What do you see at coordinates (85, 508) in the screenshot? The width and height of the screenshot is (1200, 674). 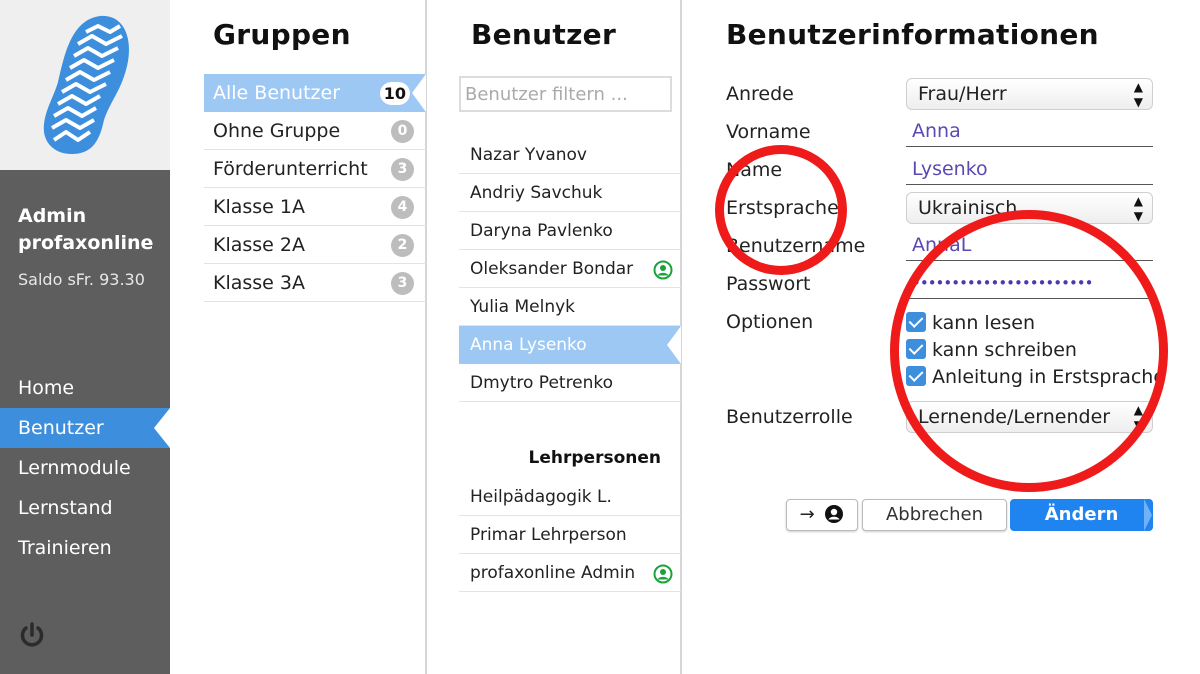 I see `nav-item-lernstand: Lernstand` at bounding box center [85, 508].